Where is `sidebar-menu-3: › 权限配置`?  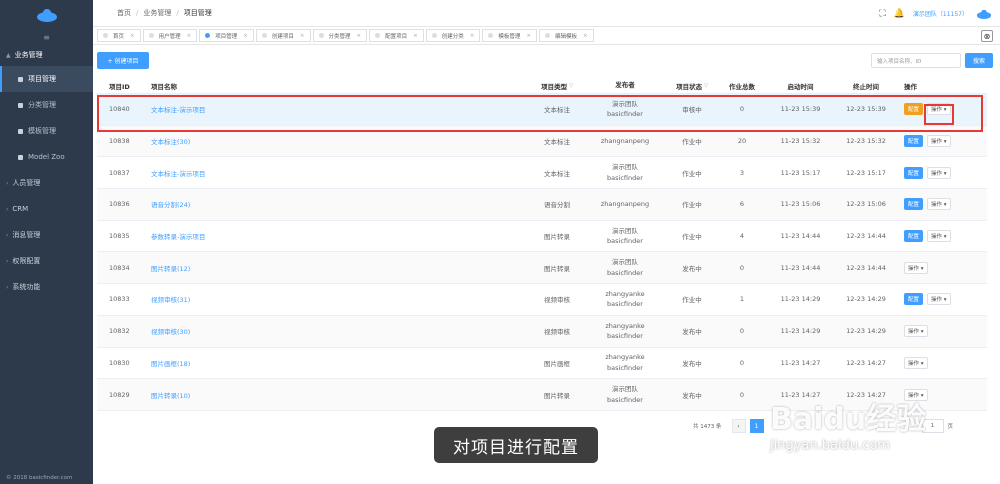 sidebar-menu-3: › 权限配置 is located at coordinates (46, 261).